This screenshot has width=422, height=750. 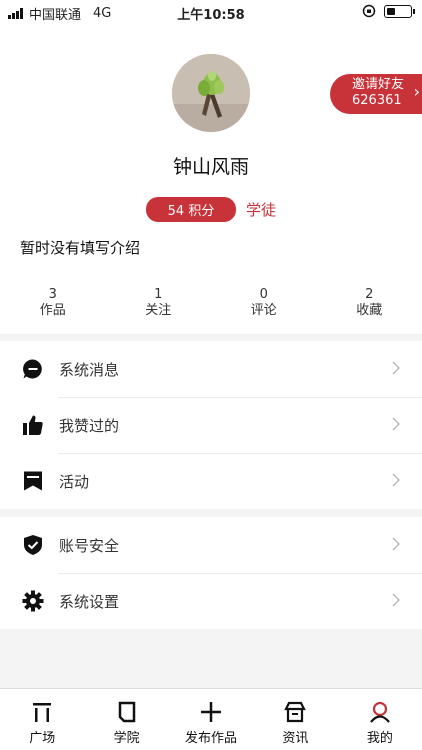 I want to click on tab-label: 资讯, so click(x=295, y=738).